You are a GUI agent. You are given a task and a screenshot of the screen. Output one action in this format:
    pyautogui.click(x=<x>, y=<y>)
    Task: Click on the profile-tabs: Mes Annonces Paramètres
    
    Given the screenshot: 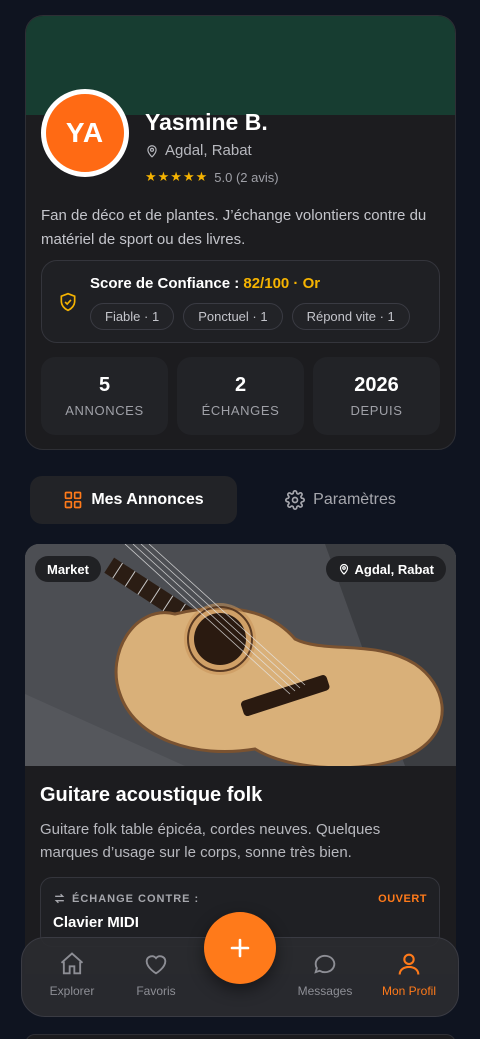 What is the action you would take?
    pyautogui.click(x=240, y=500)
    